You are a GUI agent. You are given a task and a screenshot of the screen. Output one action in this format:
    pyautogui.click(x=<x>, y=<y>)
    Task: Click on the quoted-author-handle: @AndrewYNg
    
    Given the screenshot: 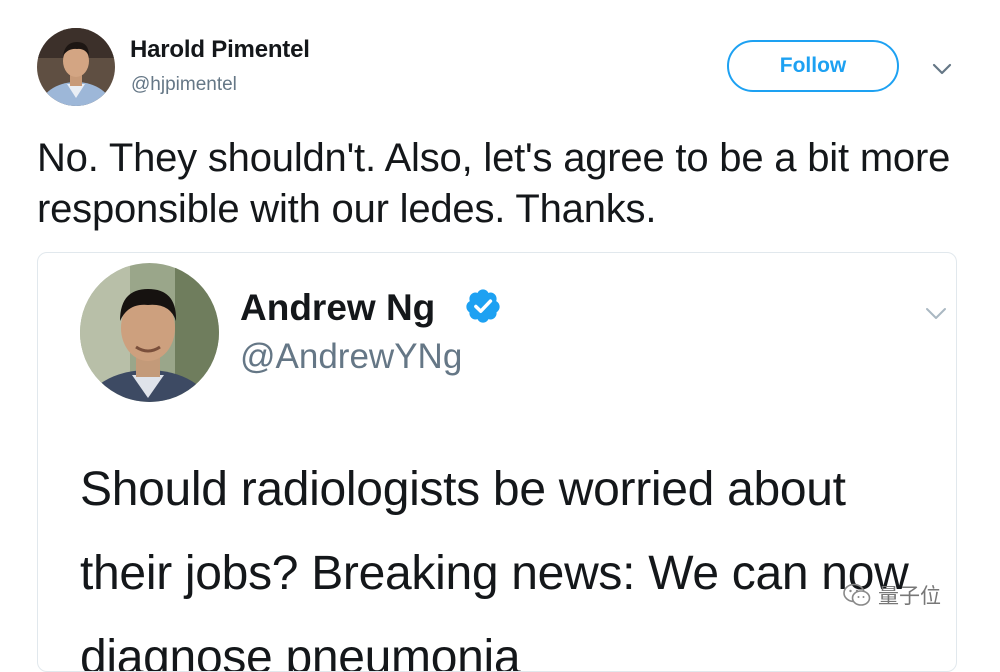 What is the action you would take?
    pyautogui.click(x=351, y=357)
    